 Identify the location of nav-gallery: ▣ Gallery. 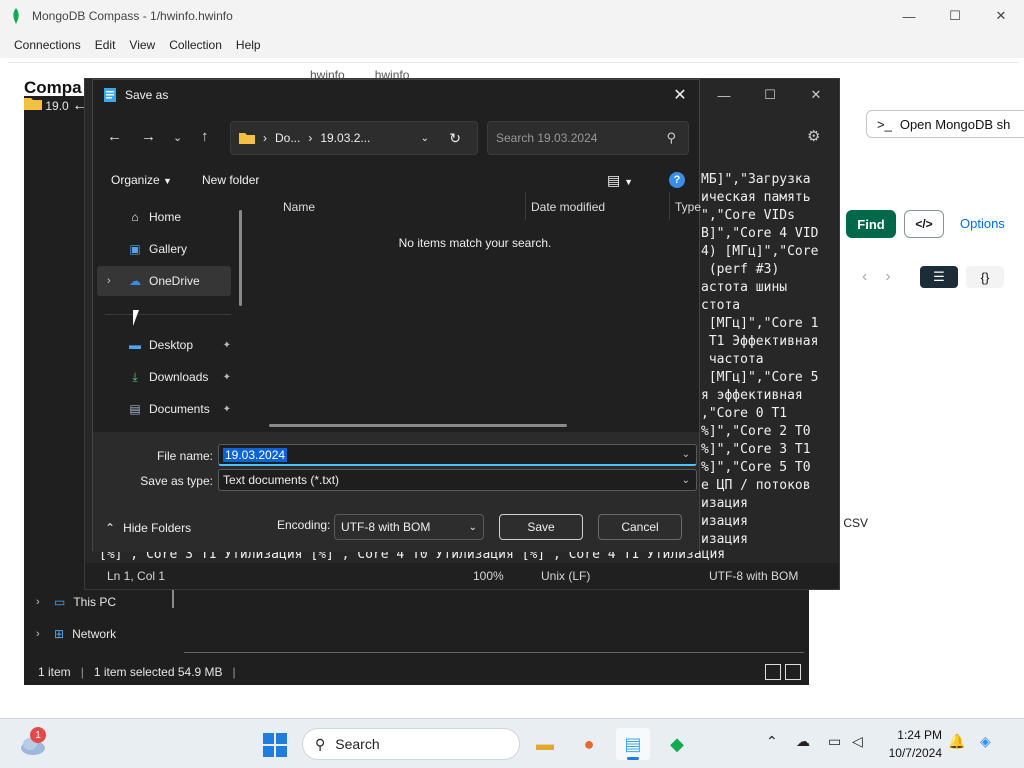
(164, 249).